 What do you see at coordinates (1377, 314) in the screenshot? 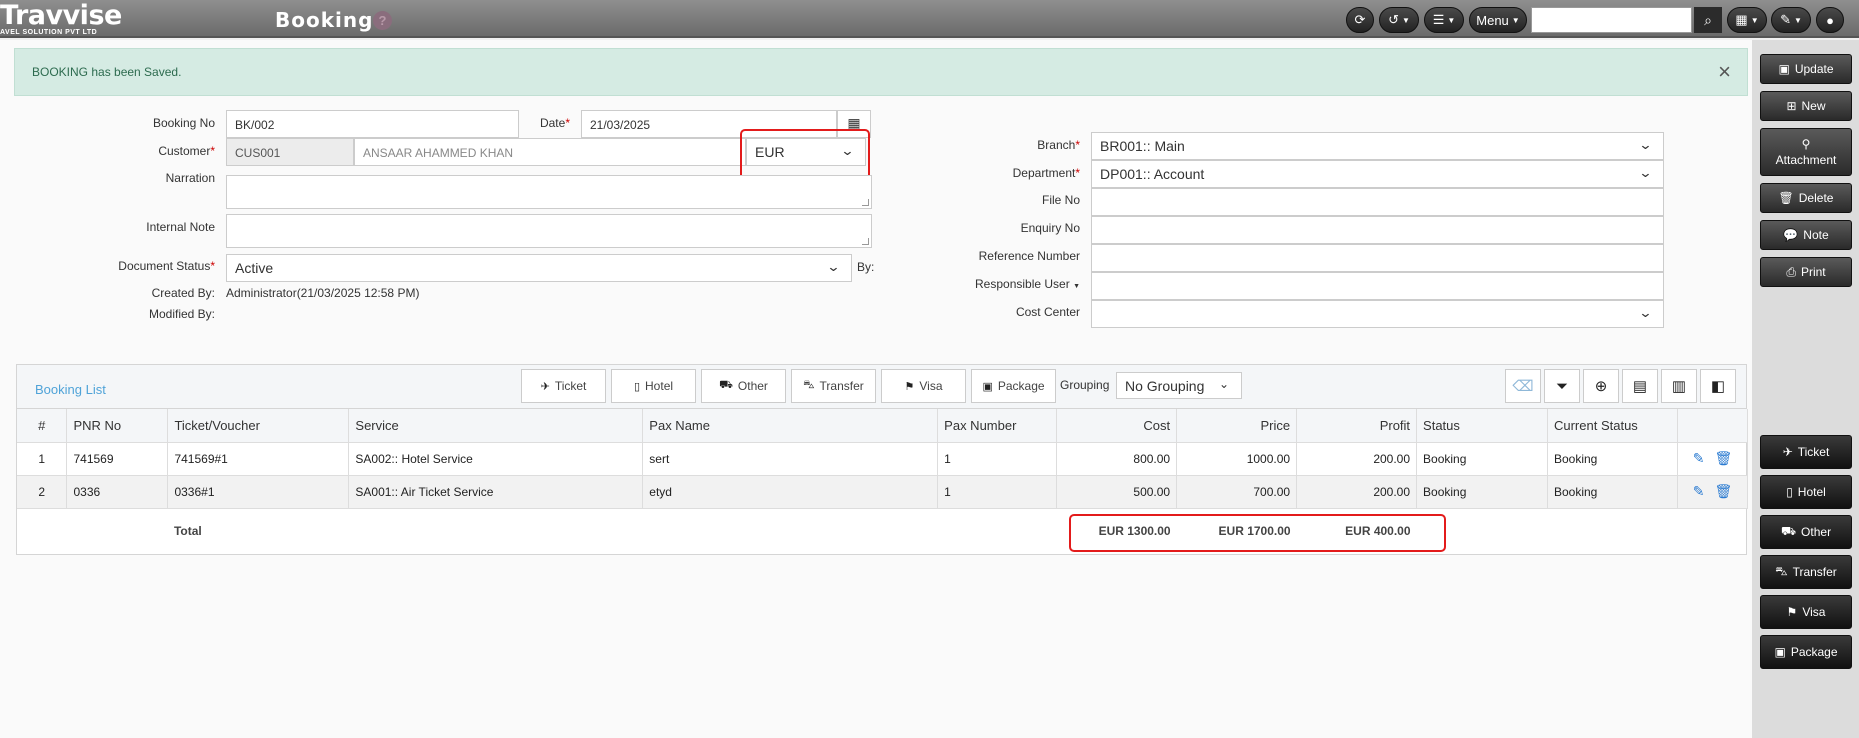
I see `cost-center-select: ⌄` at bounding box center [1377, 314].